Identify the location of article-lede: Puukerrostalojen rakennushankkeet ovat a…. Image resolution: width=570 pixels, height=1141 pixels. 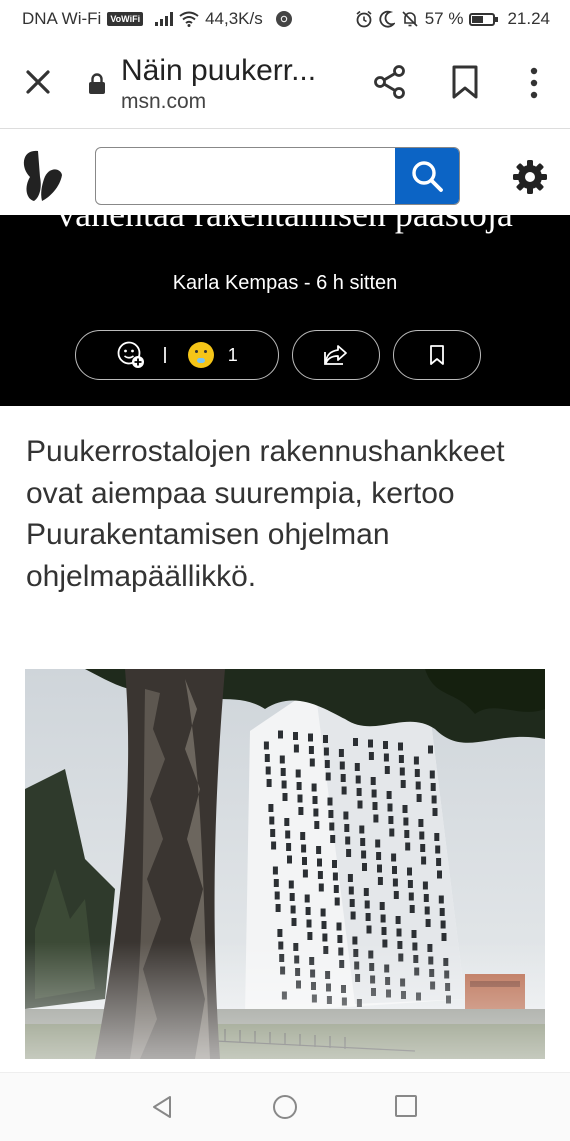
(265, 514).